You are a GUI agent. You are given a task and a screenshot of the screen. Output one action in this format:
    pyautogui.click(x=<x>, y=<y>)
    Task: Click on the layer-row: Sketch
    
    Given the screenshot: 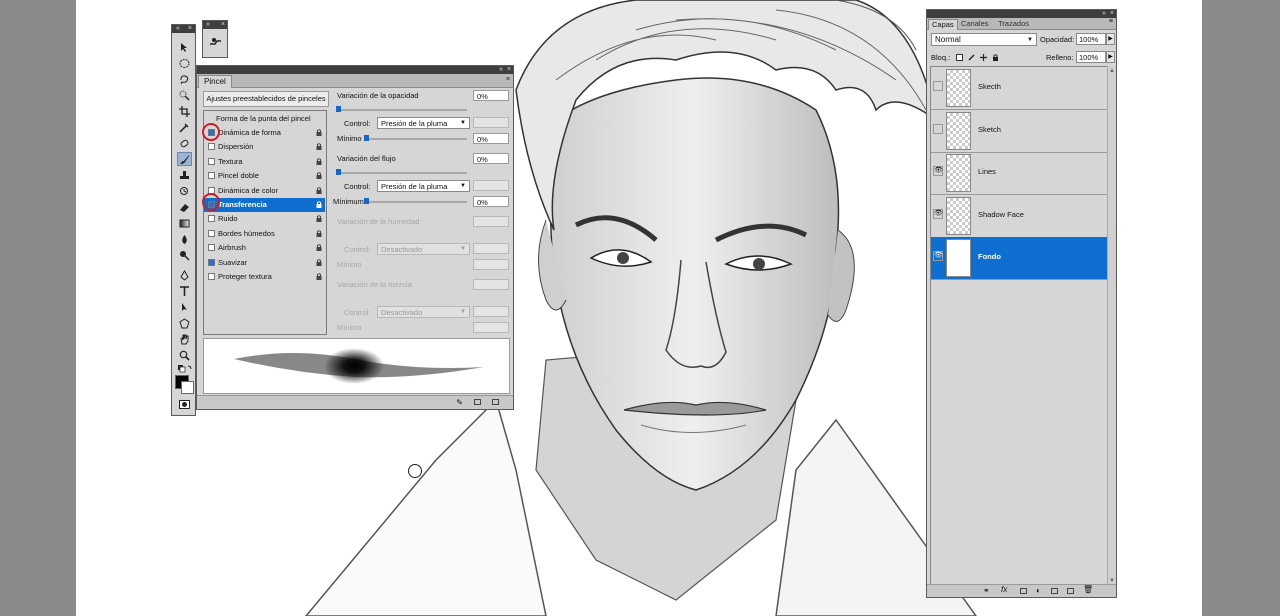 What is the action you would take?
    pyautogui.click(x=1019, y=131)
    